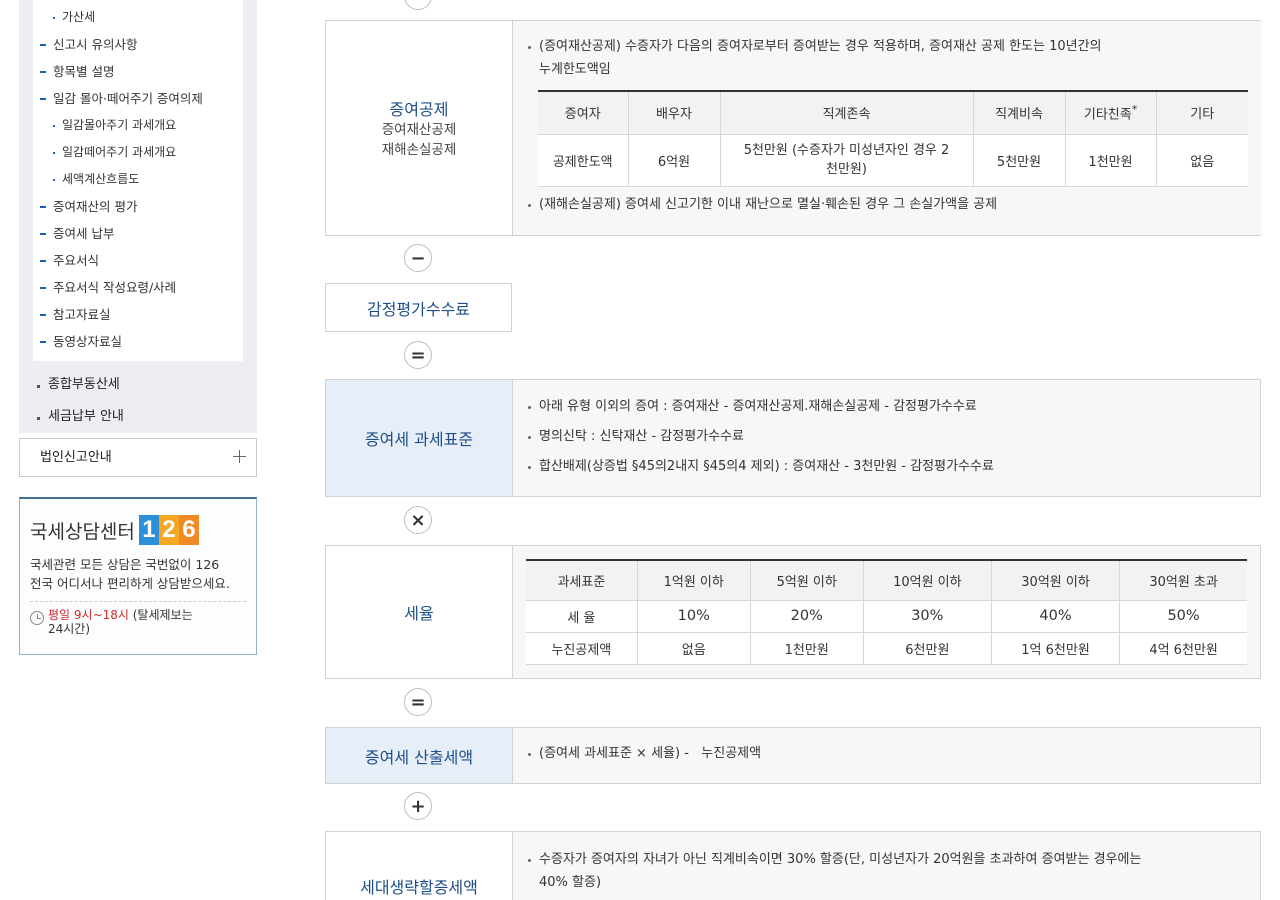 This screenshot has height=900, width=1280. What do you see at coordinates (138, 98) in the screenshot?
I see `sidebar-item-work-allocation-gift: 일감 몰아·떼어주기 증여의제` at bounding box center [138, 98].